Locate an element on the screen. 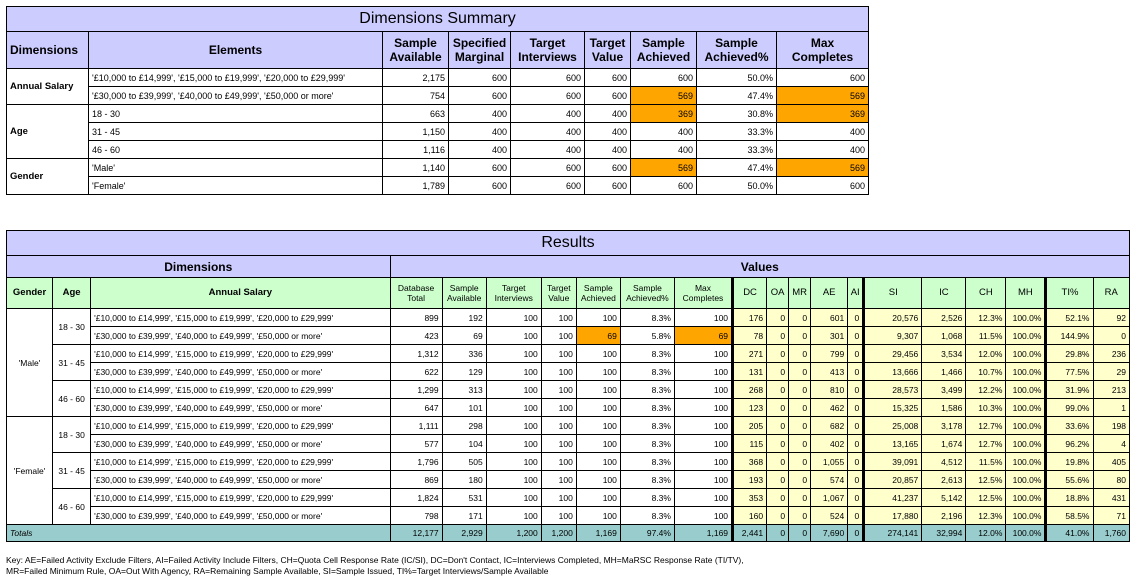 This screenshot has width=1136, height=582. metric-cell: 198 is located at coordinates (1111, 425).